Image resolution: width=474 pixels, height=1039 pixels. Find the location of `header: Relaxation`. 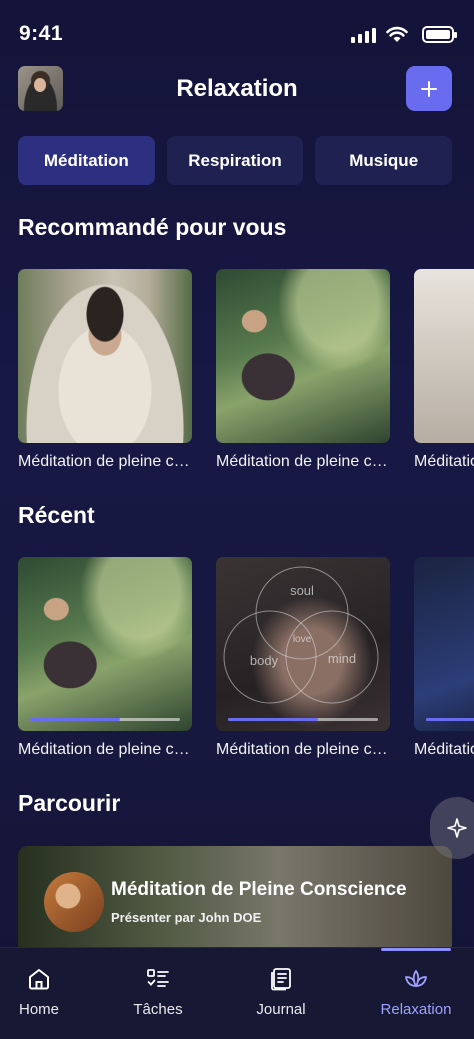

header: Relaxation is located at coordinates (237, 89).